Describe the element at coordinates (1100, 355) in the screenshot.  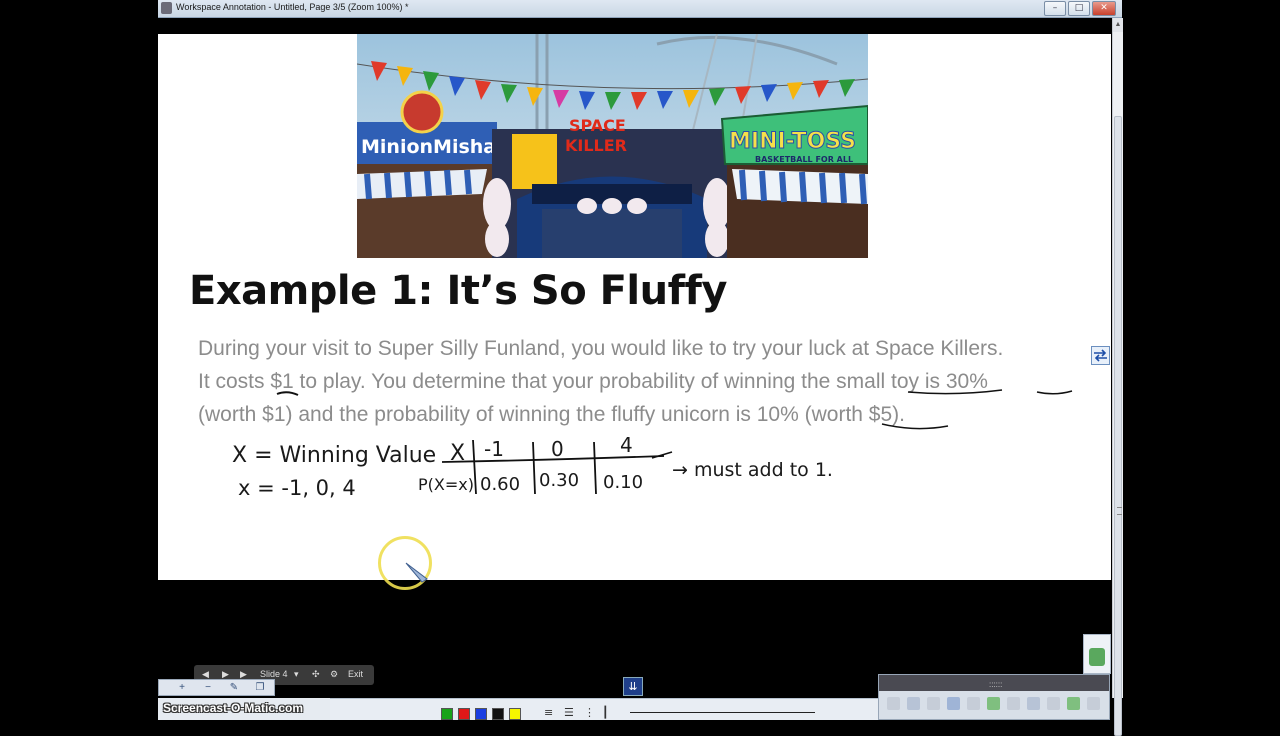
I see `page-swap-icon` at that location.